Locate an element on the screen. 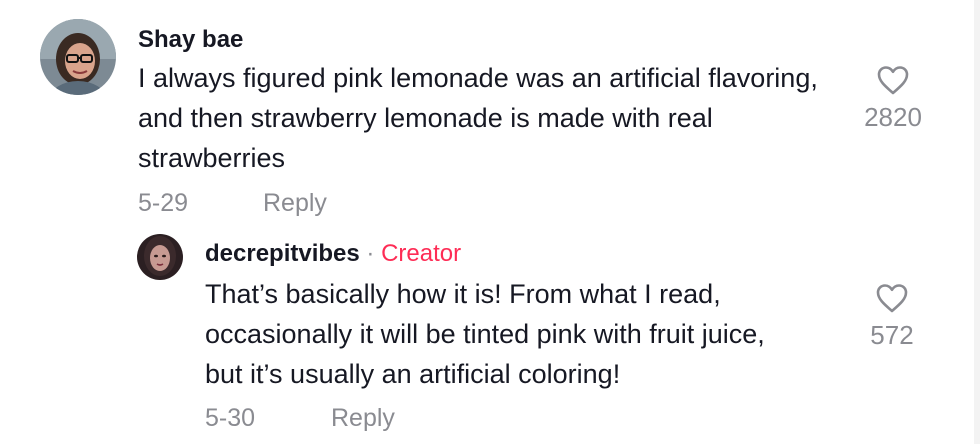 This screenshot has width=980, height=444. comment-author: Shay bae is located at coordinates (190, 40).